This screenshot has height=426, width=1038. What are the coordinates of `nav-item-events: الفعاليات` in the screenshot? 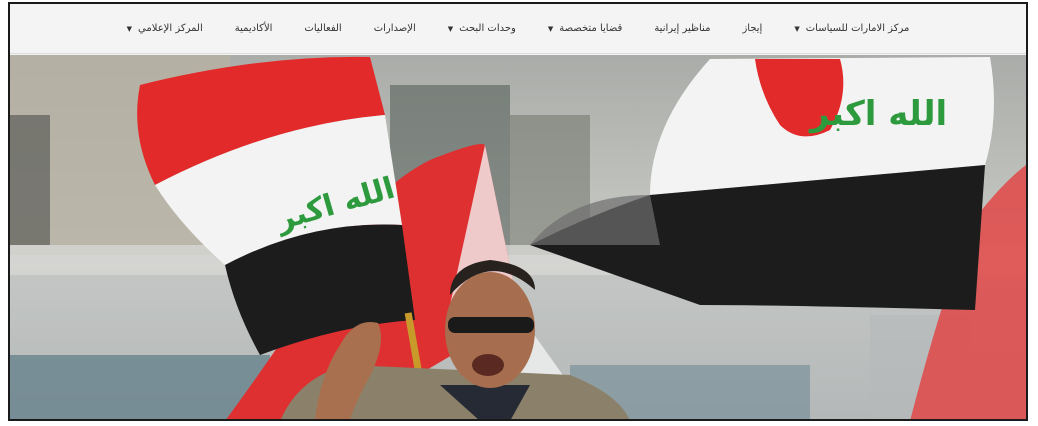 It's located at (322, 28).